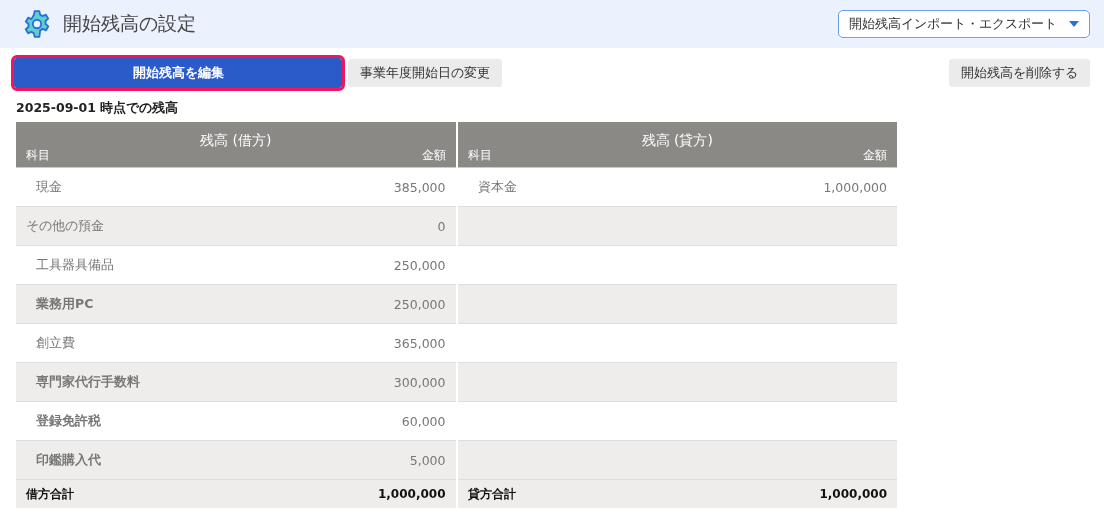  I want to click on gear-icon, so click(37, 24).